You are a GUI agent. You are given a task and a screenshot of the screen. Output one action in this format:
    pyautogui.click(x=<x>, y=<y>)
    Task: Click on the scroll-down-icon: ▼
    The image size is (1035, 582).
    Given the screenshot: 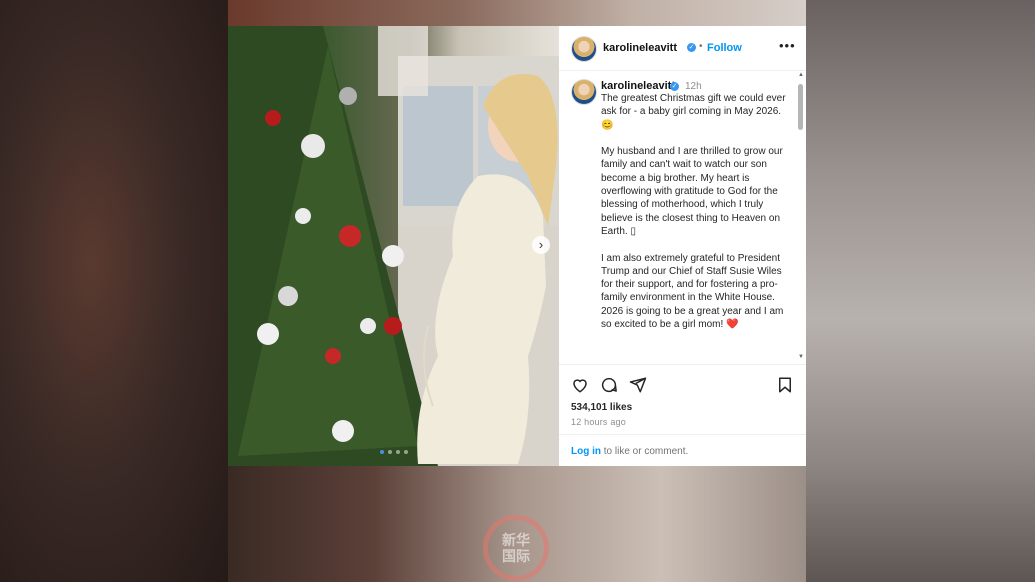 What is the action you would take?
    pyautogui.click(x=801, y=357)
    